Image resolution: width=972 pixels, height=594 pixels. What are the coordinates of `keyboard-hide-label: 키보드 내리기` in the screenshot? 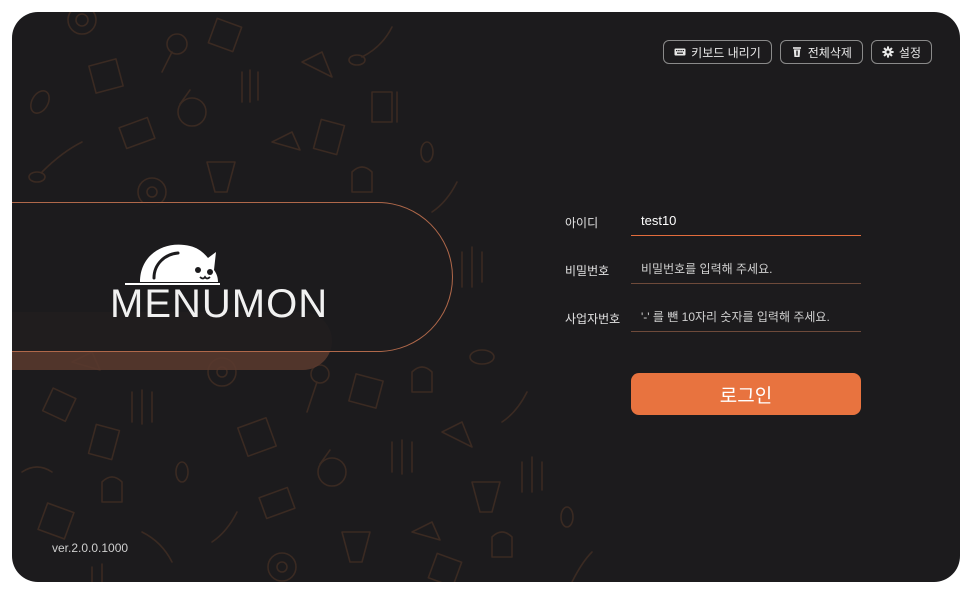 It's located at (726, 52).